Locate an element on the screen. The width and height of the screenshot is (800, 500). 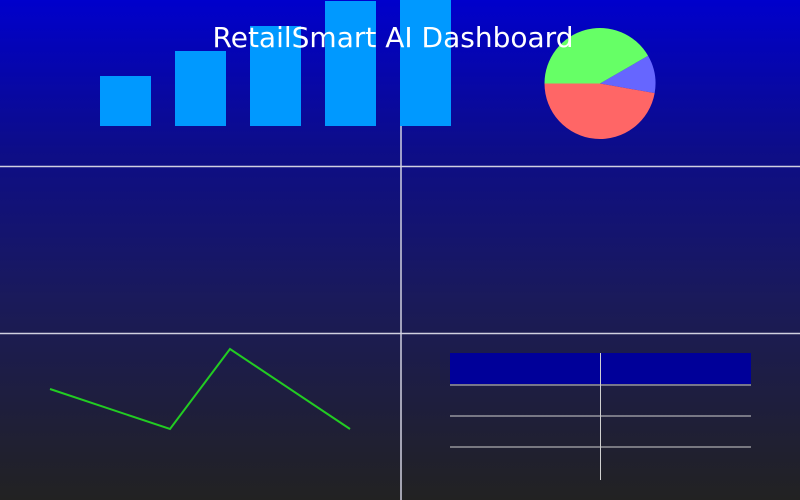
dashboard-title: RetailSmart AI Dashboard is located at coordinates (393, 37).